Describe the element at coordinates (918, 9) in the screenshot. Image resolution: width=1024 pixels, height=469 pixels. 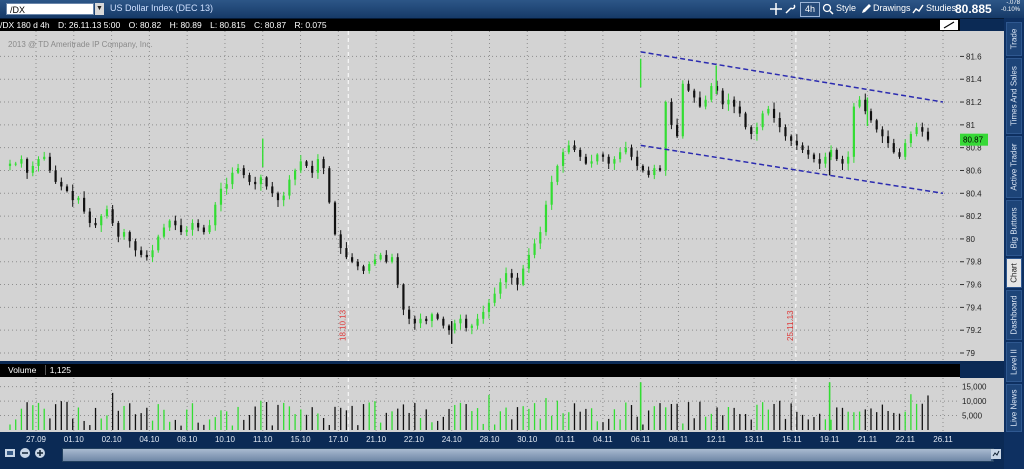
I see `studies-icon` at that location.